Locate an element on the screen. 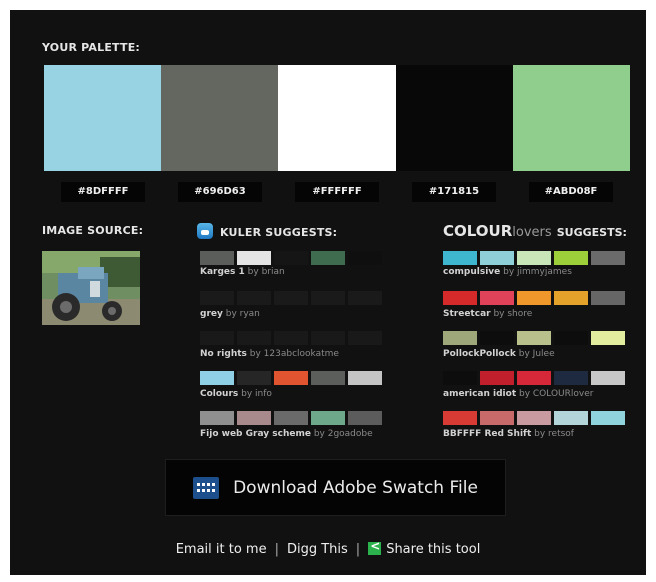  colourlovers-item-name: BBFFFF Red Shift is located at coordinates (487, 434).